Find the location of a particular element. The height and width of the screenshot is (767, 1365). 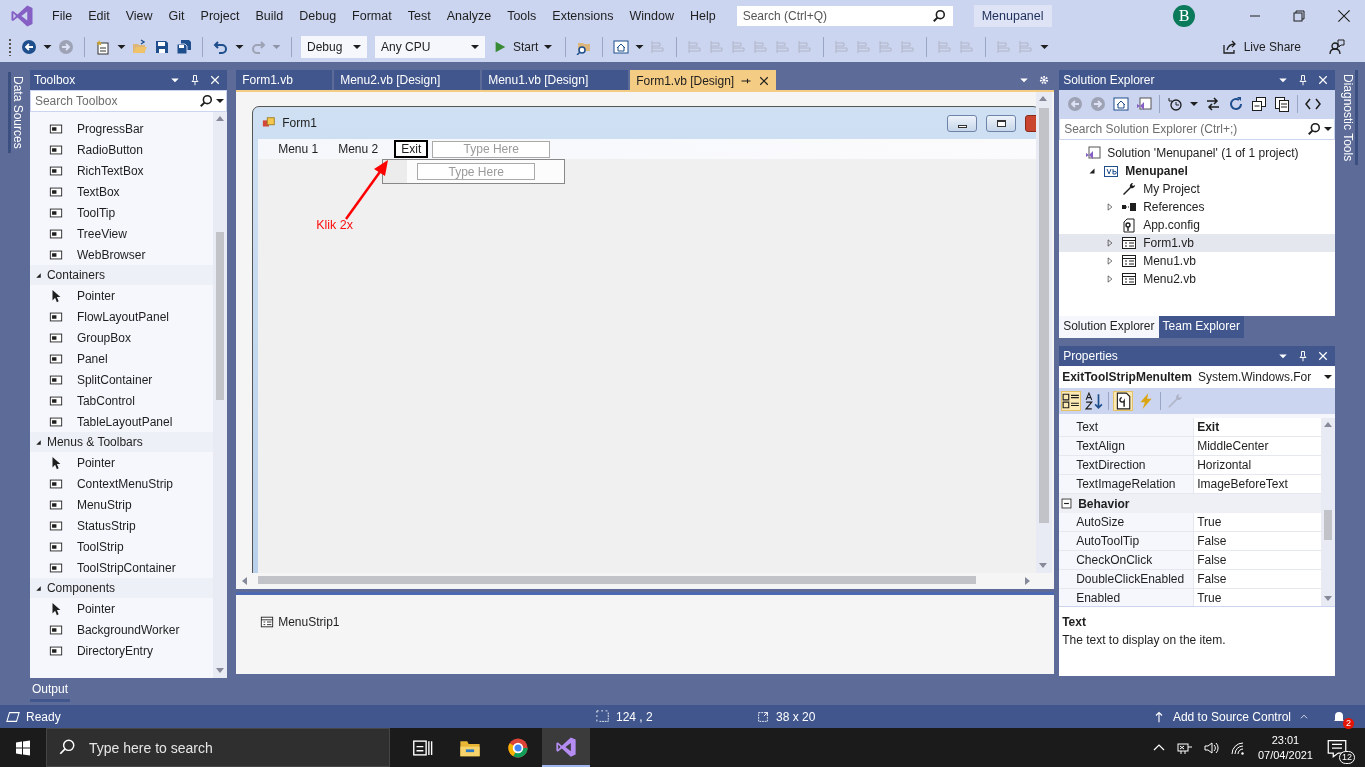

property-value: ImageBeforeText is located at coordinates (1258, 484).